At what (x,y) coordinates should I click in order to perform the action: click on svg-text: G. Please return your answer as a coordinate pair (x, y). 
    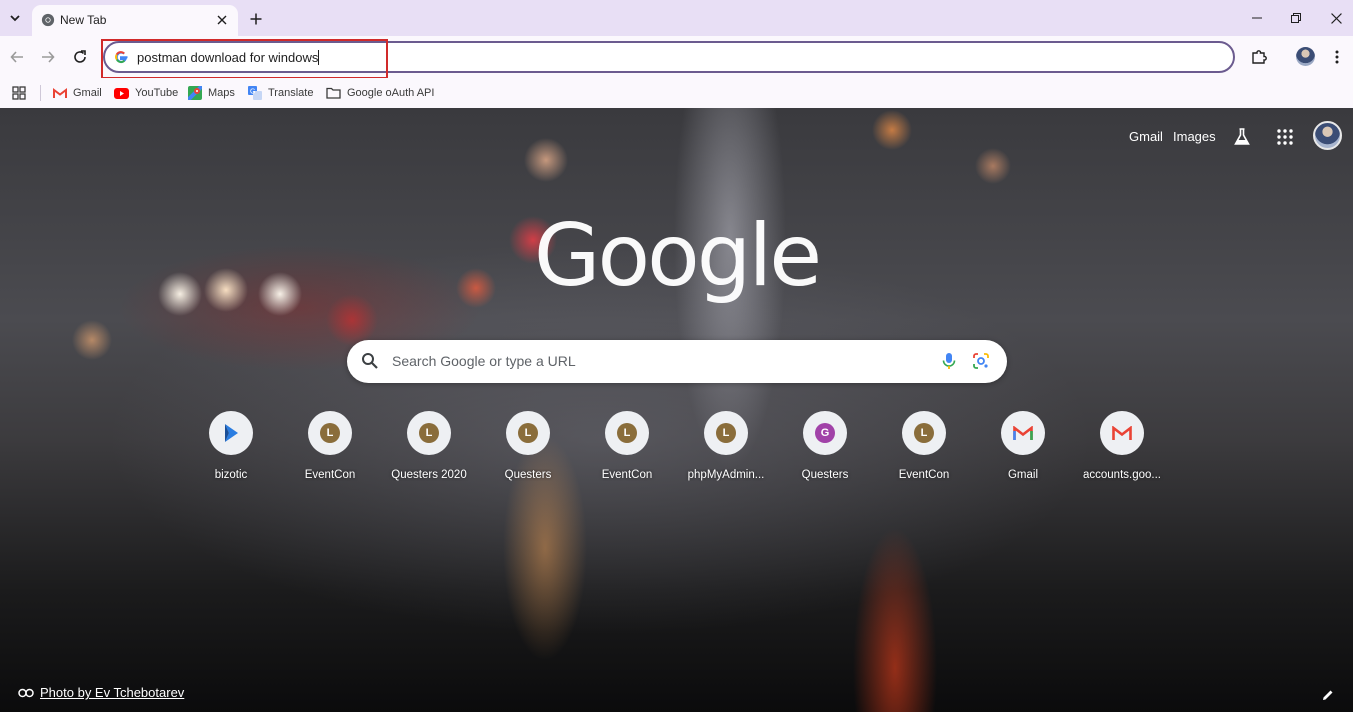
    Looking at the image, I should click on (252, 92).